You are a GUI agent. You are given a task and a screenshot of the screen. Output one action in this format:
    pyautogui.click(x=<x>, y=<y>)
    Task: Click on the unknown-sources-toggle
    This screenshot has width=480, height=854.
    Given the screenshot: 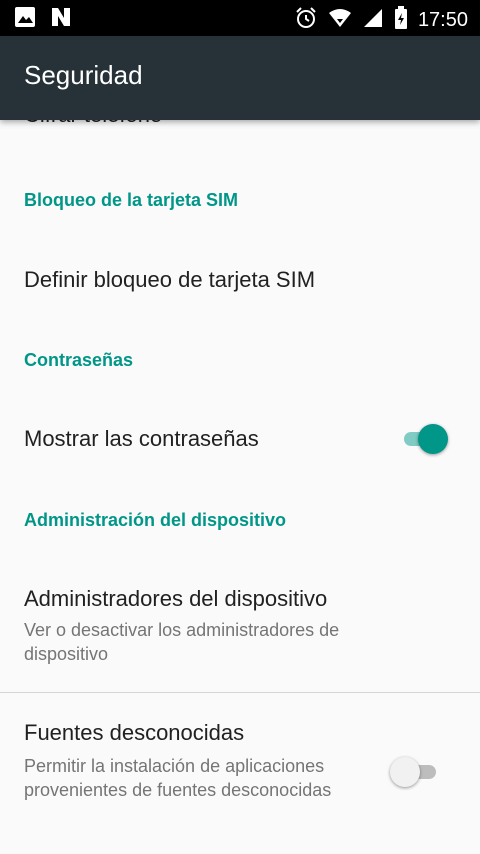 What is the action you would take?
    pyautogui.click(x=415, y=772)
    